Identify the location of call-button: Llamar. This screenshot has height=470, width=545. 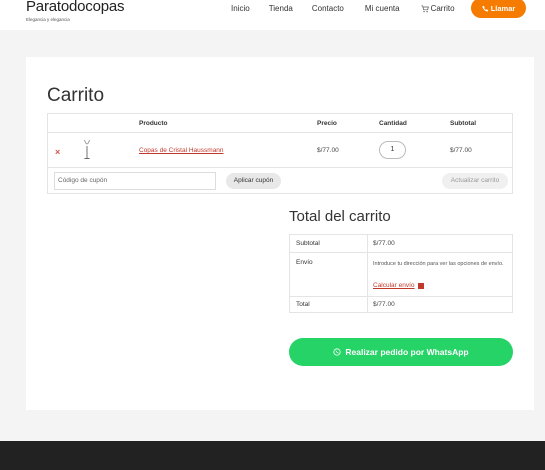
(498, 9).